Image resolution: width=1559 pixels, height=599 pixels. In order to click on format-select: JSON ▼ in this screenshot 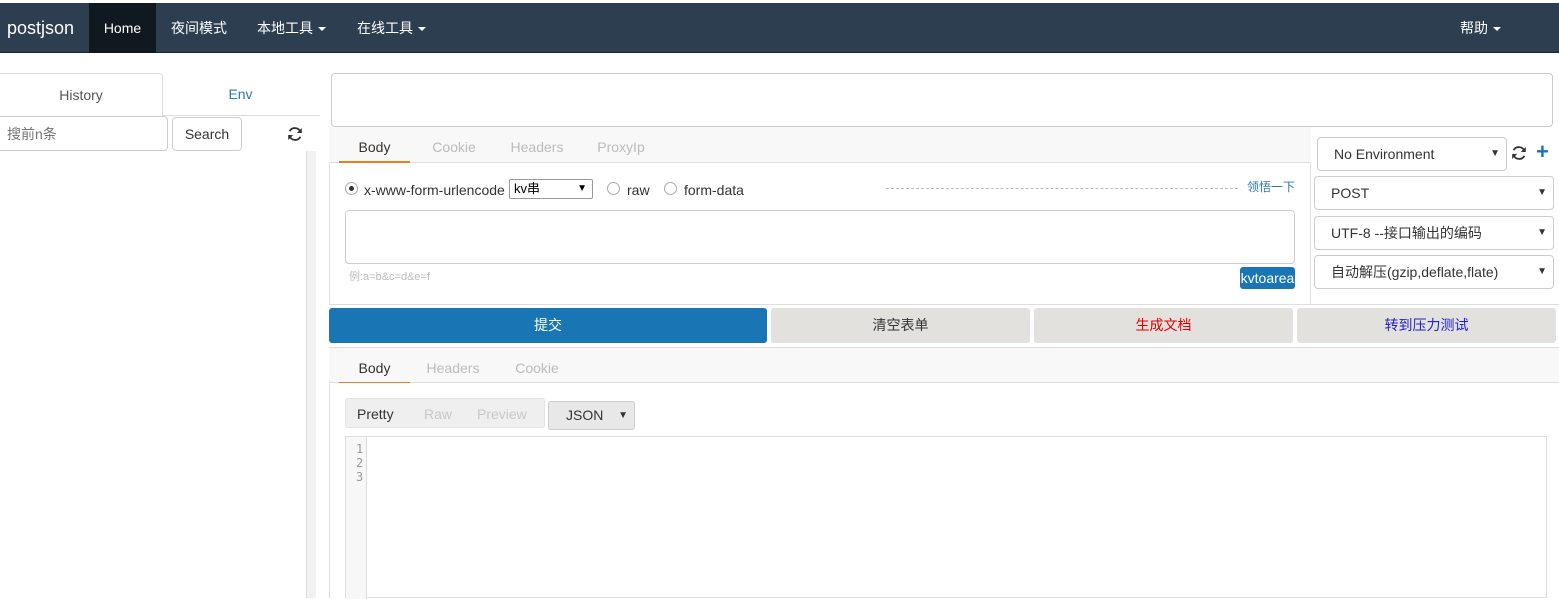, I will do `click(591, 415)`.